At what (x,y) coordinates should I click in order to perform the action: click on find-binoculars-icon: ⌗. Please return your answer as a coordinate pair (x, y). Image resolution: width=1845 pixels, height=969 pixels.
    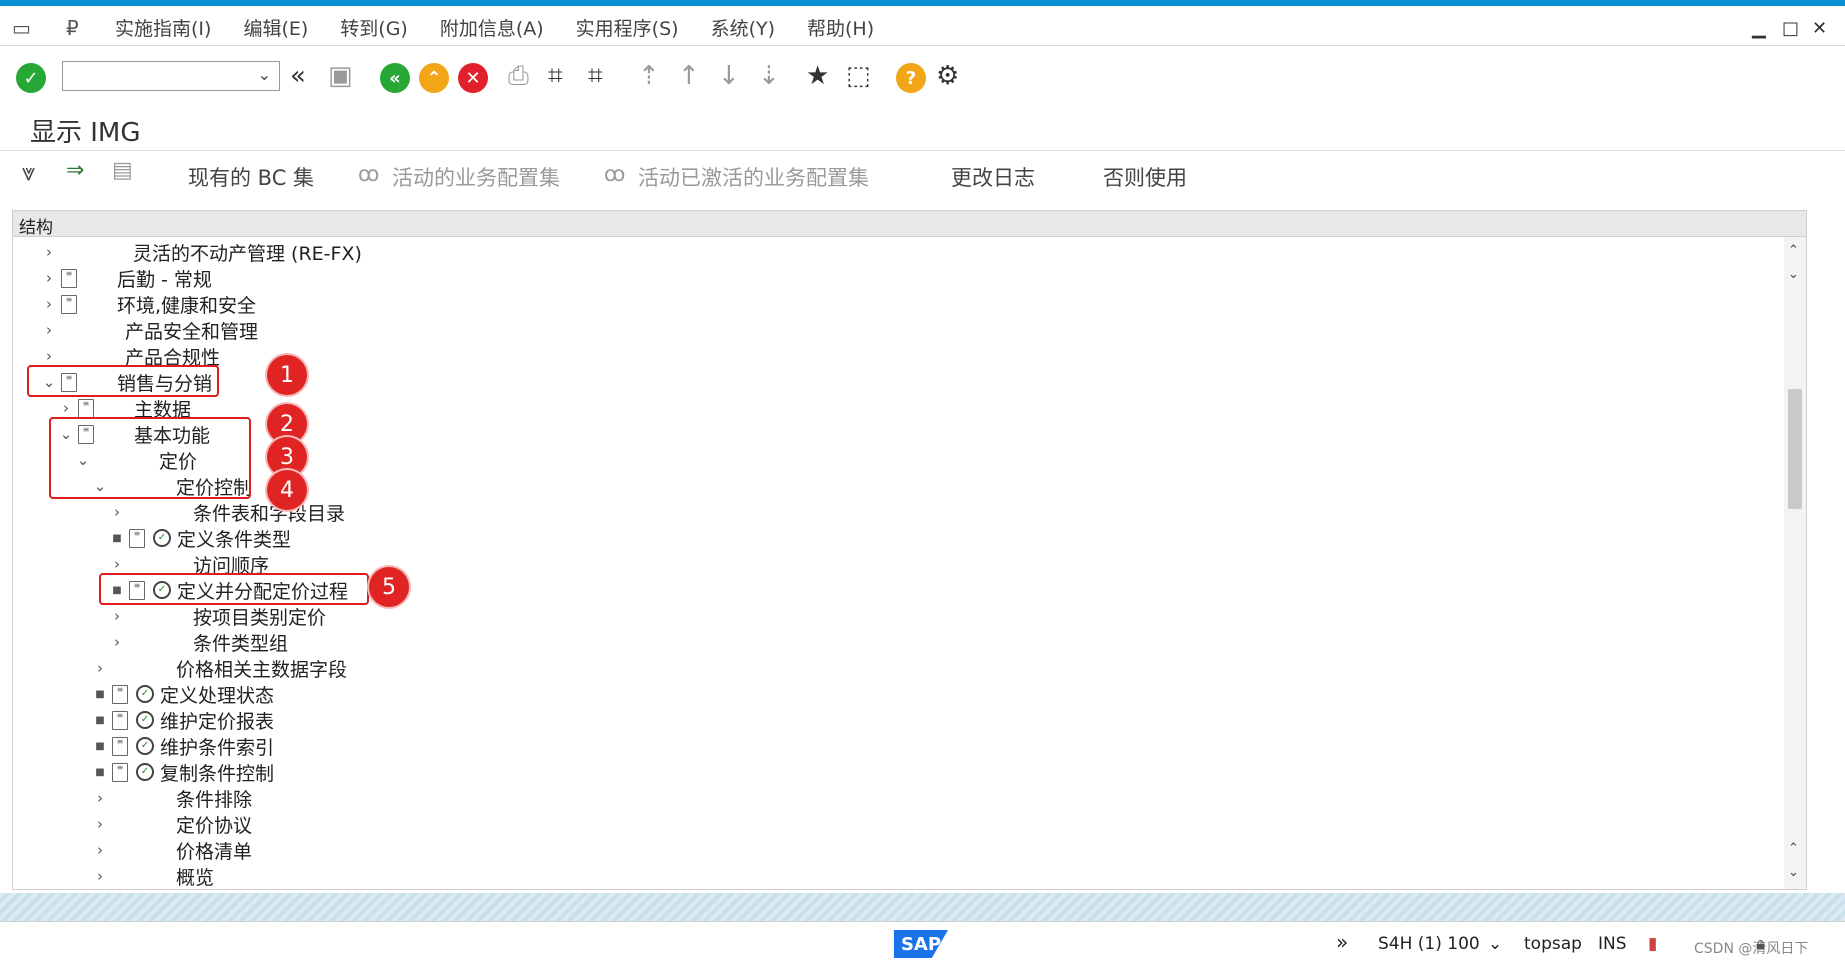
    Looking at the image, I should click on (555, 76).